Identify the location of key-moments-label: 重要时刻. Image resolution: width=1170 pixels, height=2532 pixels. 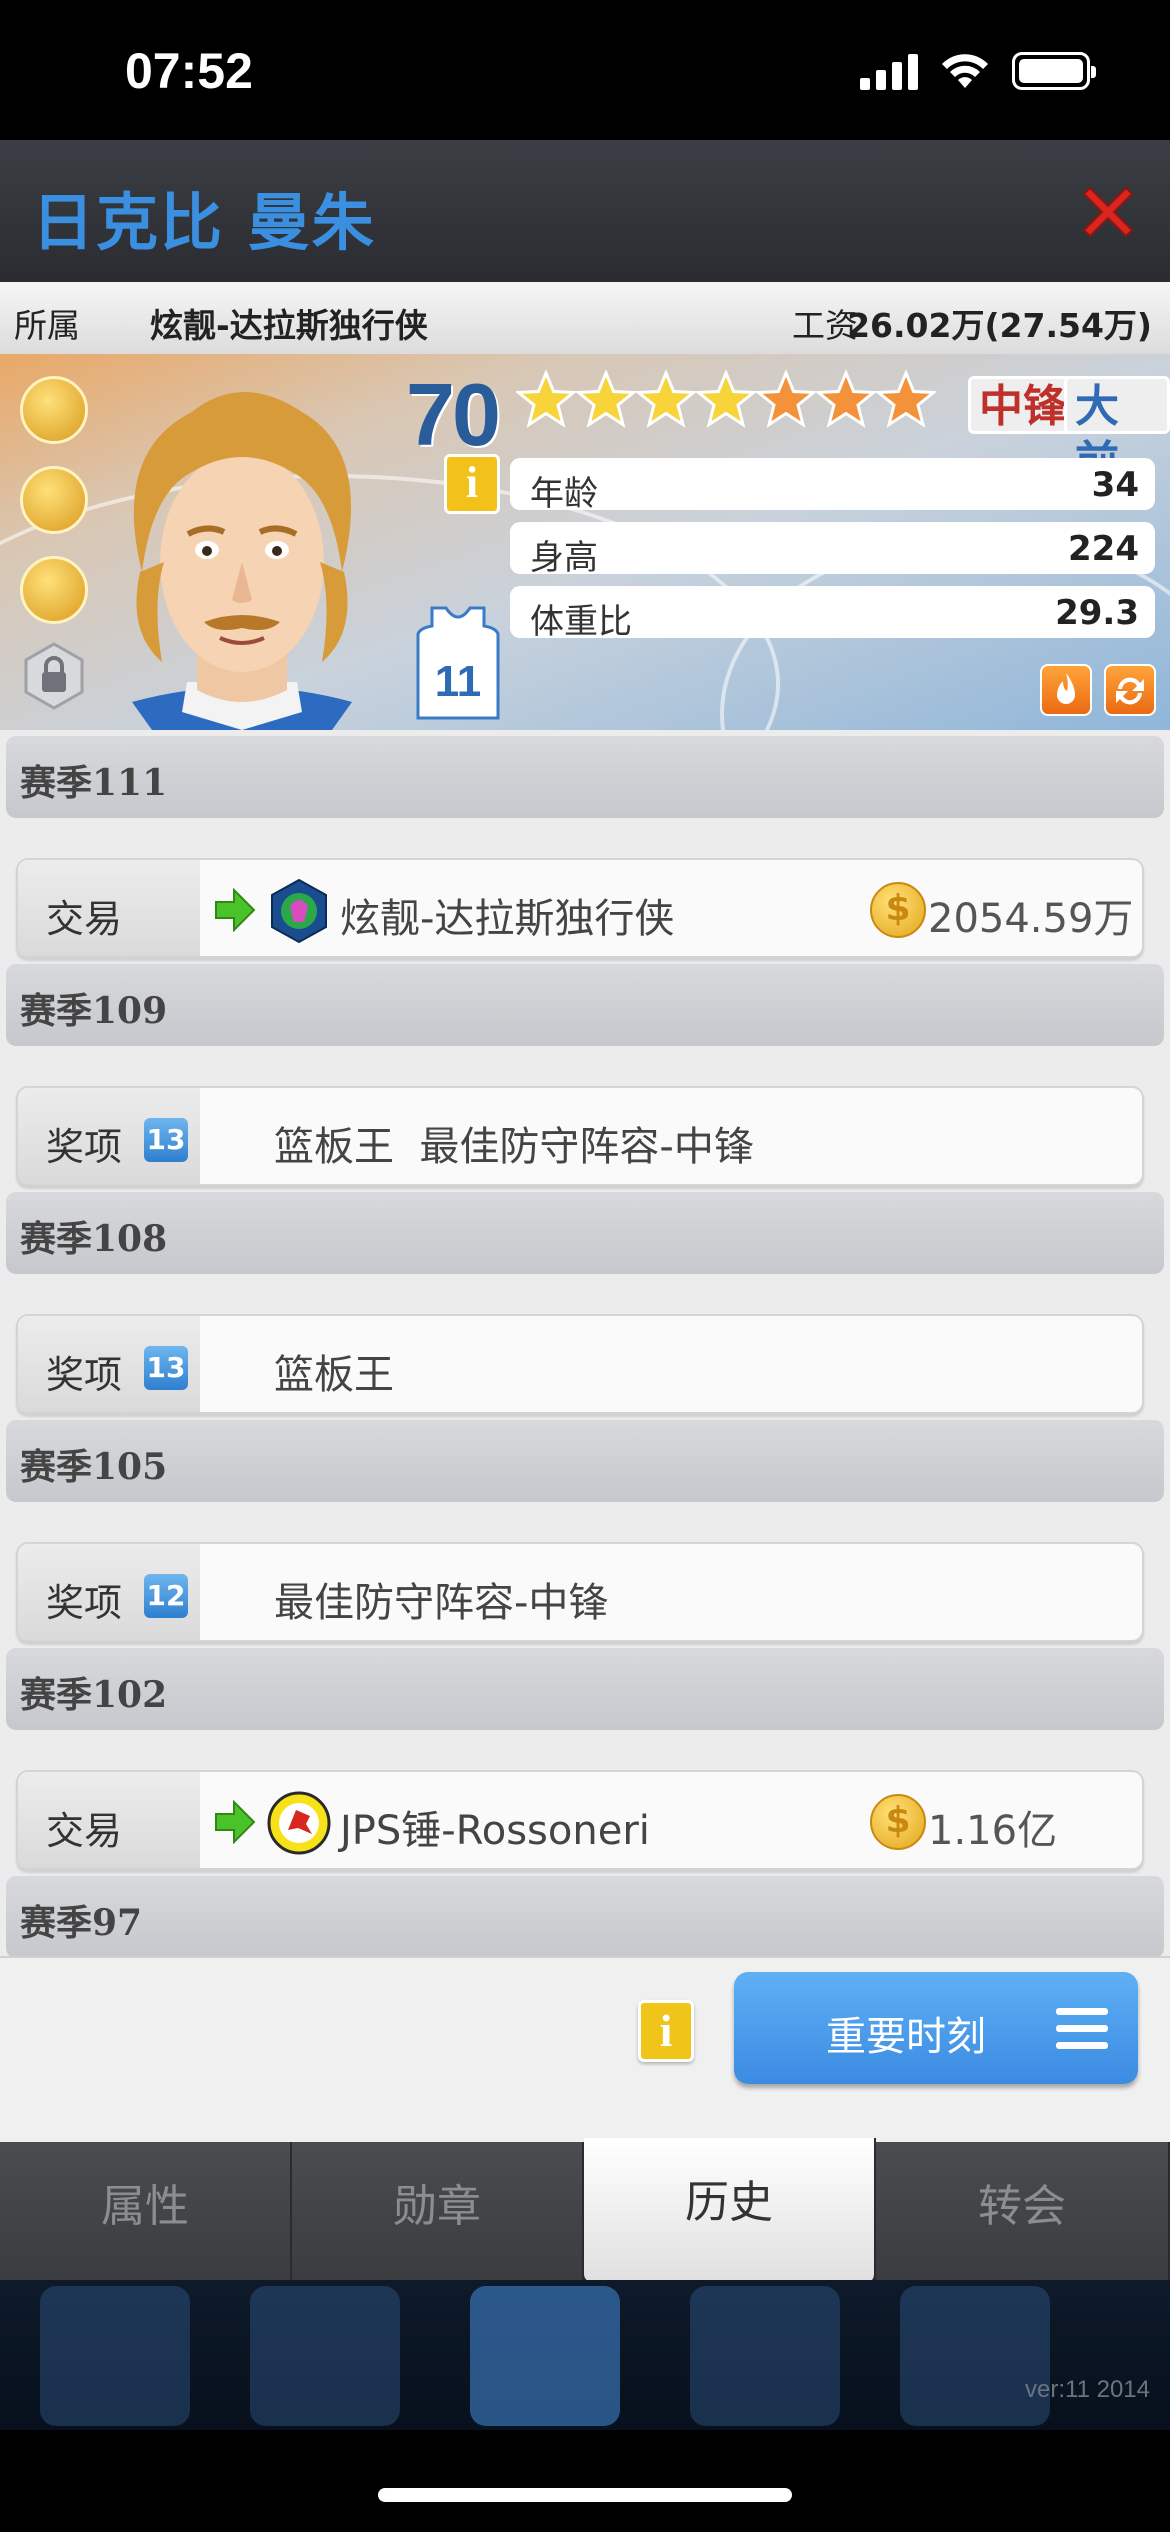
(906, 2037).